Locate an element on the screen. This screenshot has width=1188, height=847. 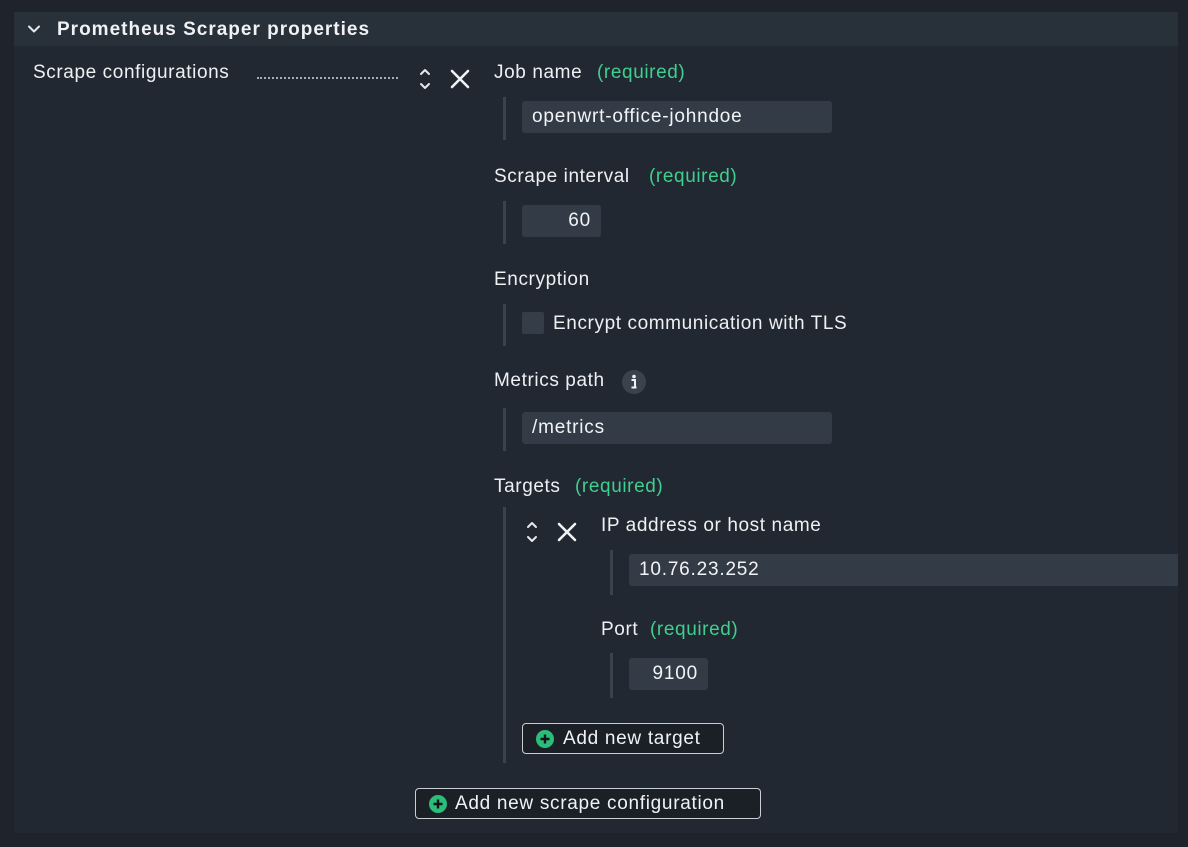
host-label: IP address or host name is located at coordinates (711, 525).